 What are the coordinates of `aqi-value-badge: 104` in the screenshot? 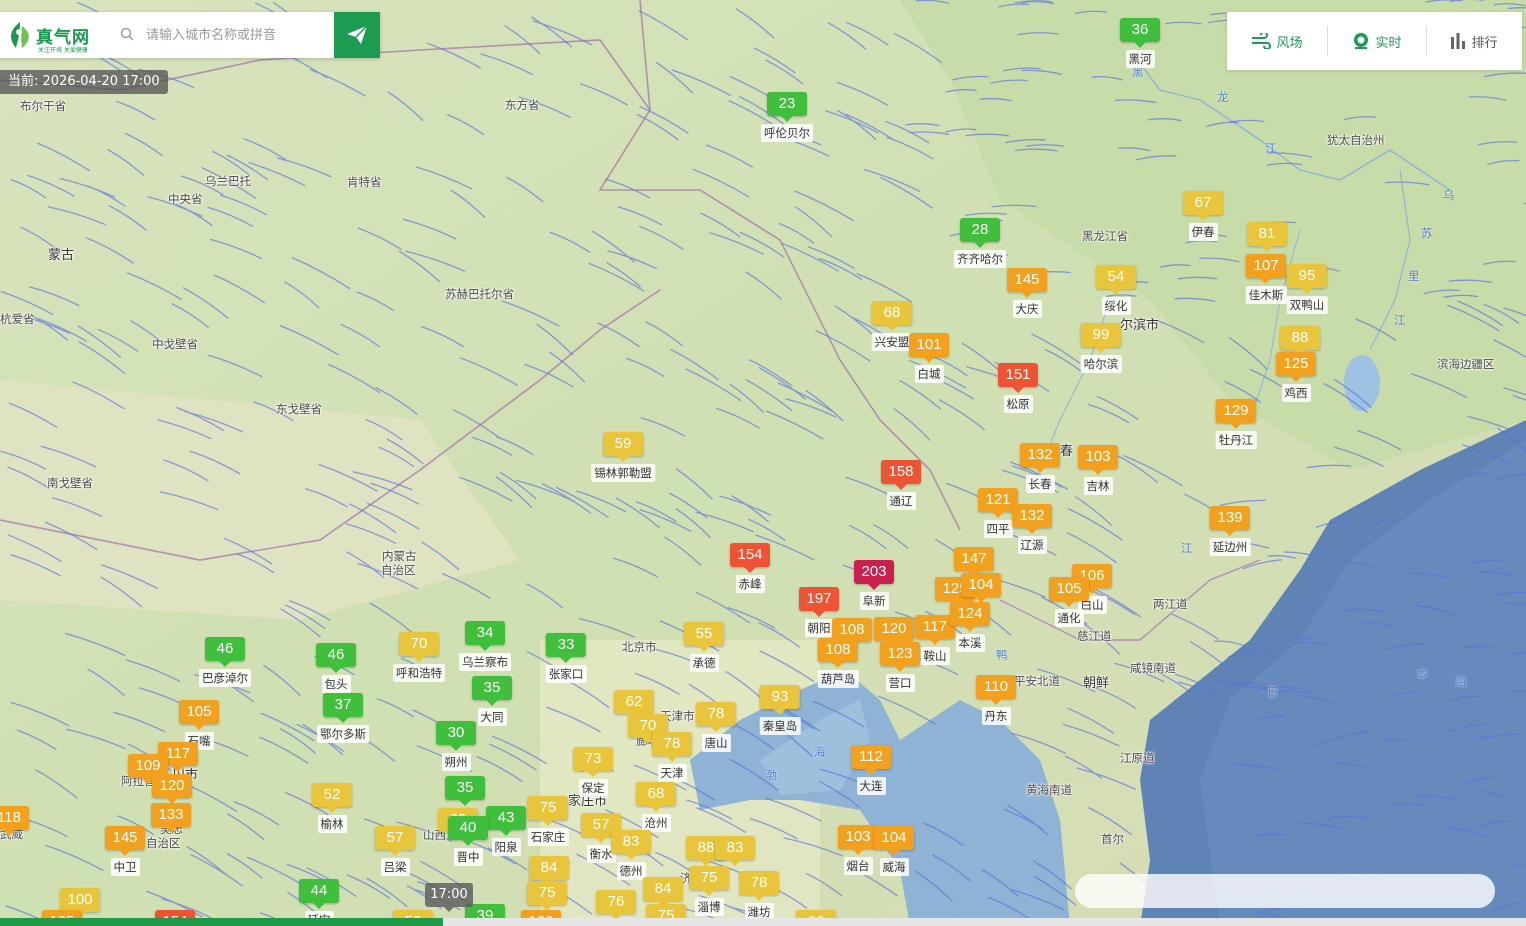 It's located at (981, 588).